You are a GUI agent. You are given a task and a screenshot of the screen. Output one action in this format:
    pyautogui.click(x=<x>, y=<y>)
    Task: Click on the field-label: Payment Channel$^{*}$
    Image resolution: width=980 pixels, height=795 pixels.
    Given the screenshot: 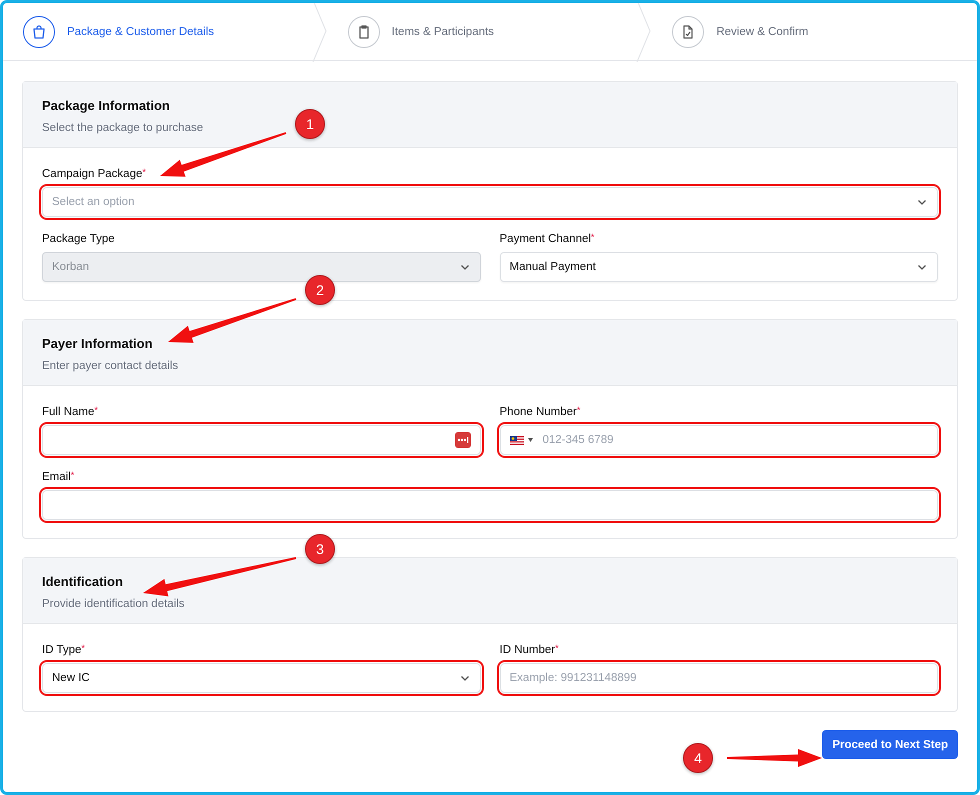 What is the action you would take?
    pyautogui.click(x=547, y=239)
    